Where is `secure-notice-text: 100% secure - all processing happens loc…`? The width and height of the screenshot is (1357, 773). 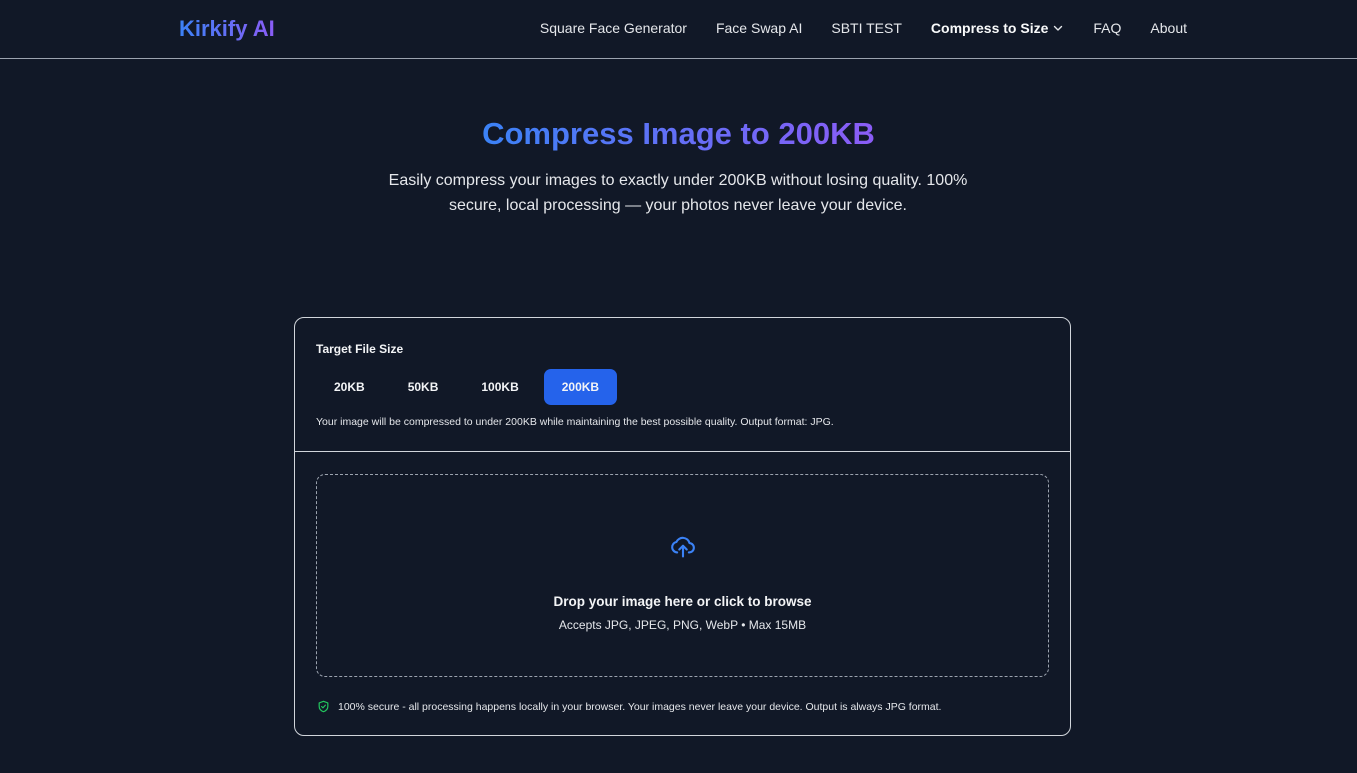
secure-notice-text: 100% secure - all processing happens loc… is located at coordinates (640, 706).